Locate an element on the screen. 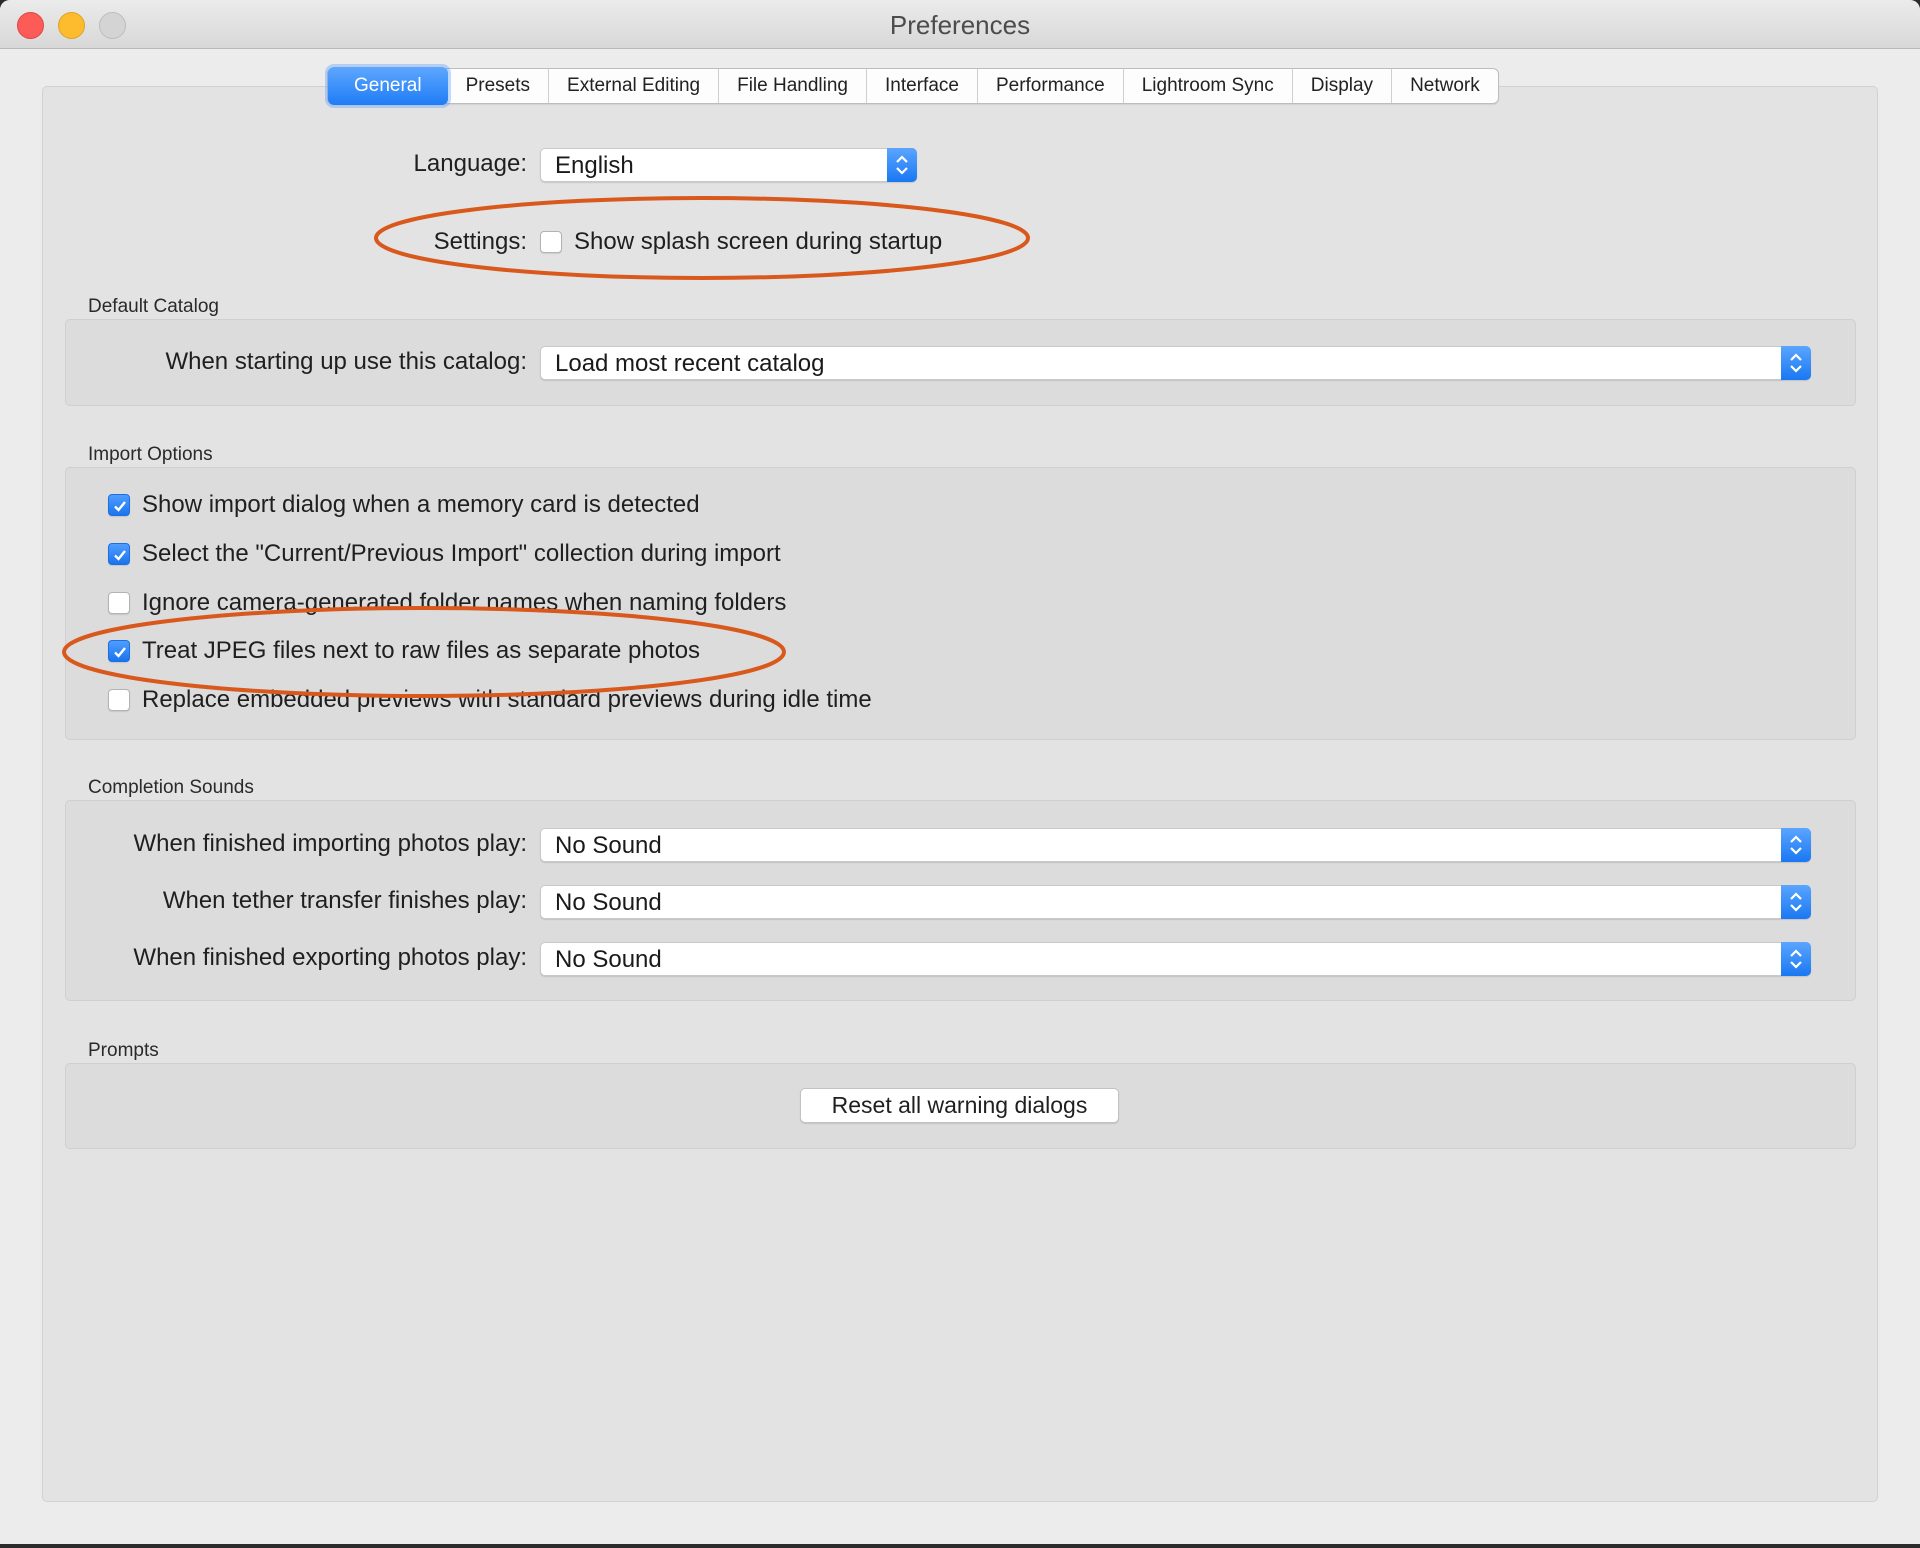  tab-interface: Interface is located at coordinates (922, 86).